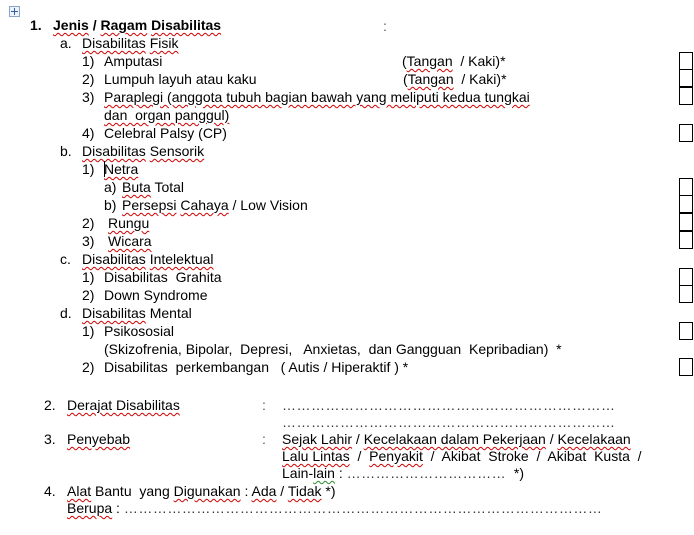 The image size is (694, 535). Describe the element at coordinates (137, 25) in the screenshot. I see `section-1-title: Jenis / Ragam Disabilitas` at that location.